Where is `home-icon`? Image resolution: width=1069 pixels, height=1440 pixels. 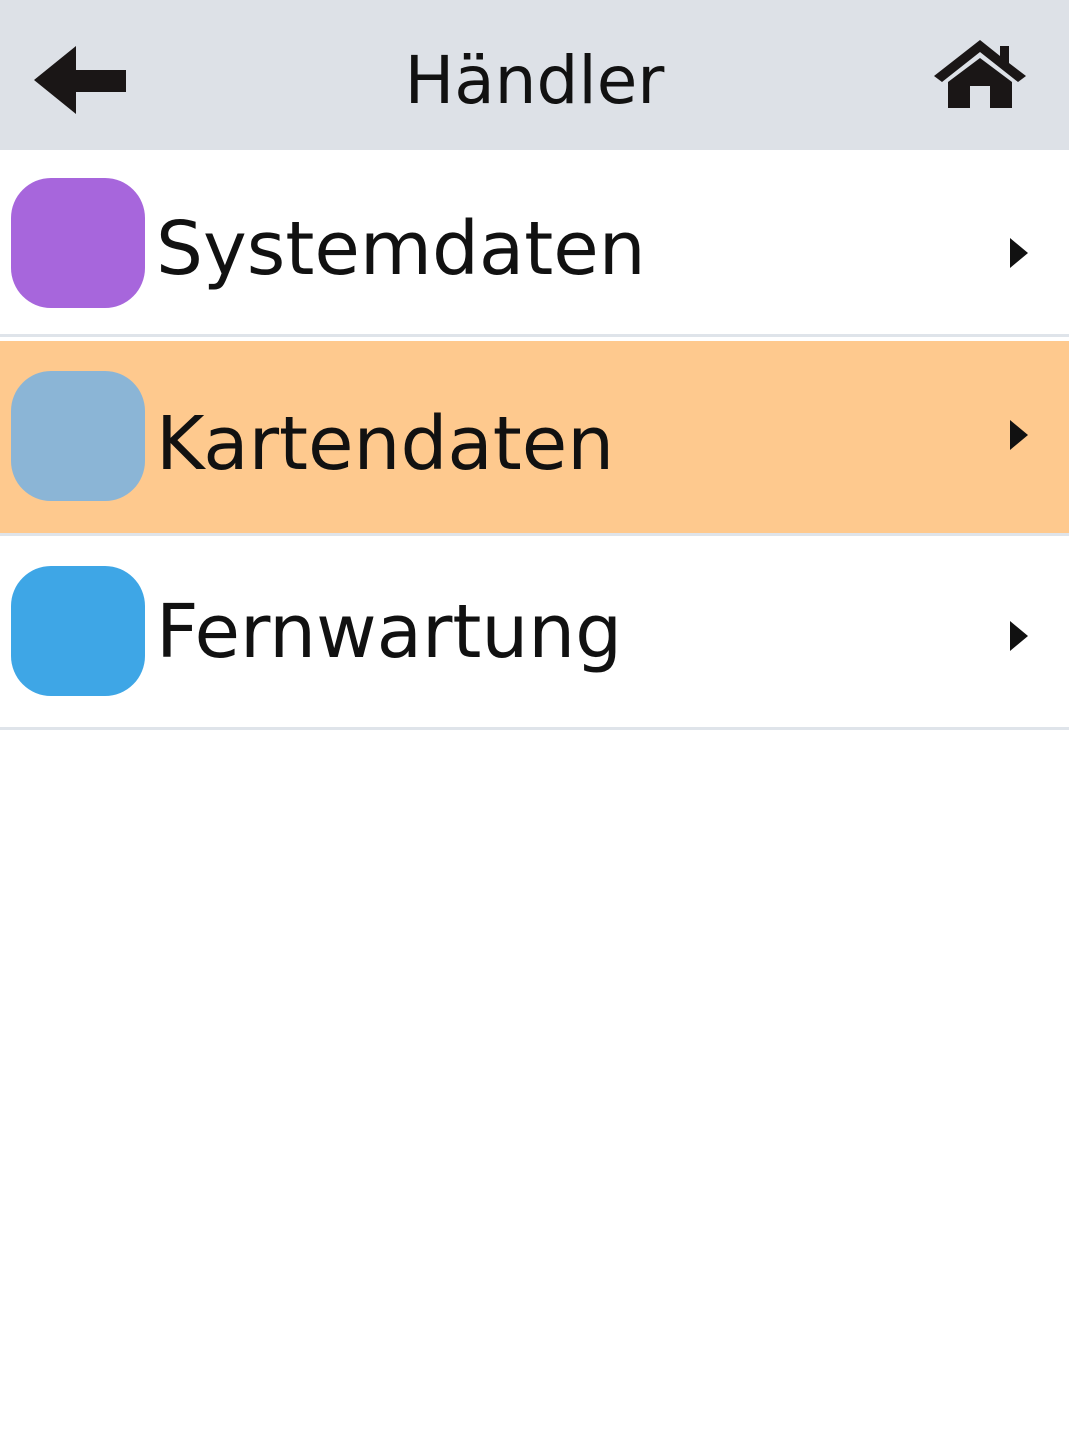 home-icon is located at coordinates (980, 74).